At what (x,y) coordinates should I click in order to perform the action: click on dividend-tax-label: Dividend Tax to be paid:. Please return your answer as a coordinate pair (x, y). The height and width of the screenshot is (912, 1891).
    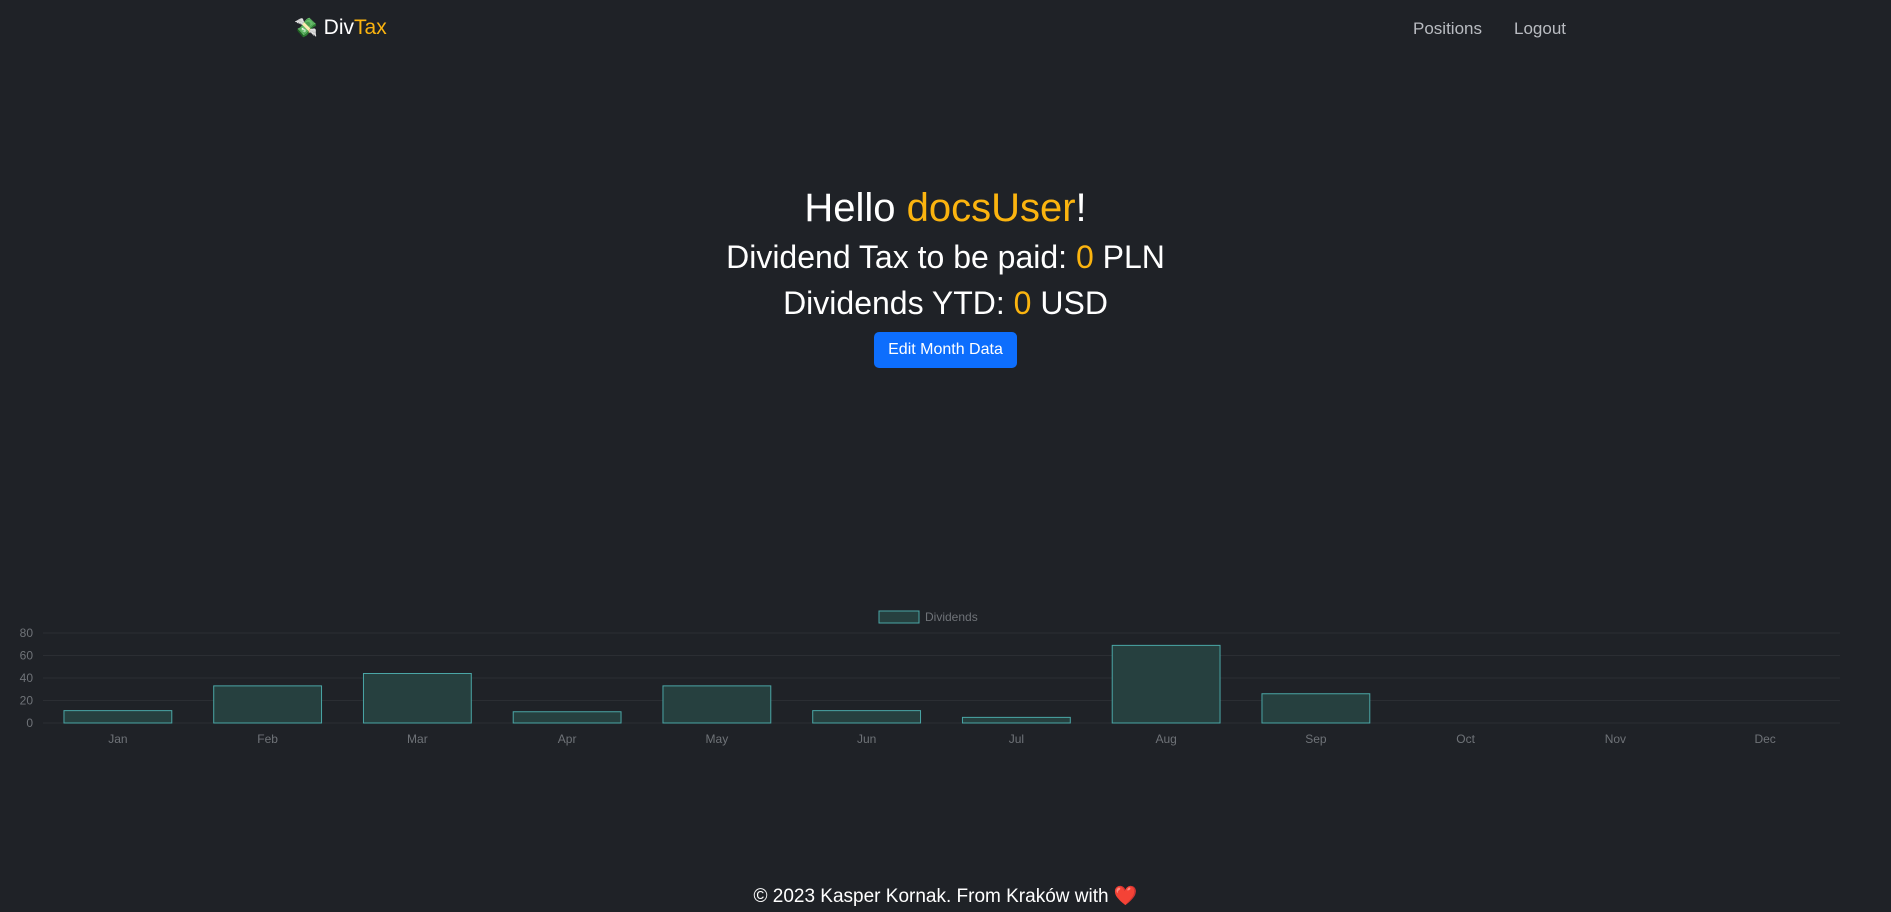
    Looking at the image, I should click on (901, 257).